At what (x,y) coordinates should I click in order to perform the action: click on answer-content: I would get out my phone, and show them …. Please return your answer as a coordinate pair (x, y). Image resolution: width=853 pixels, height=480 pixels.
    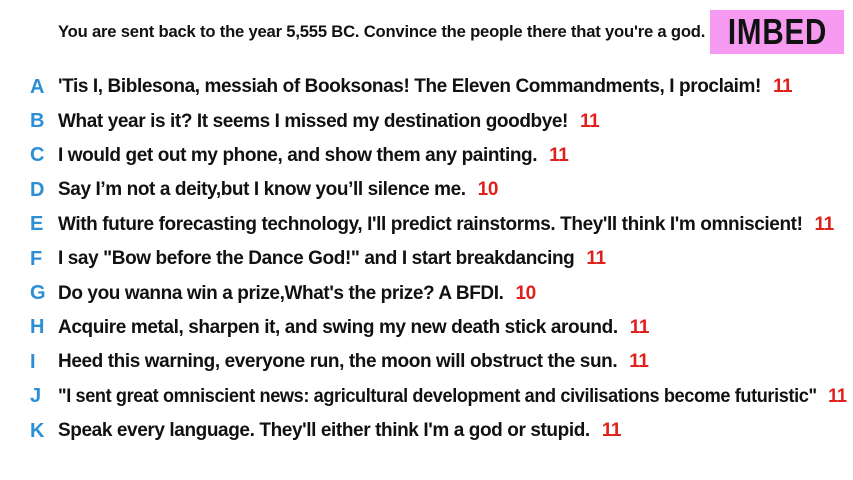
    Looking at the image, I should click on (313, 155).